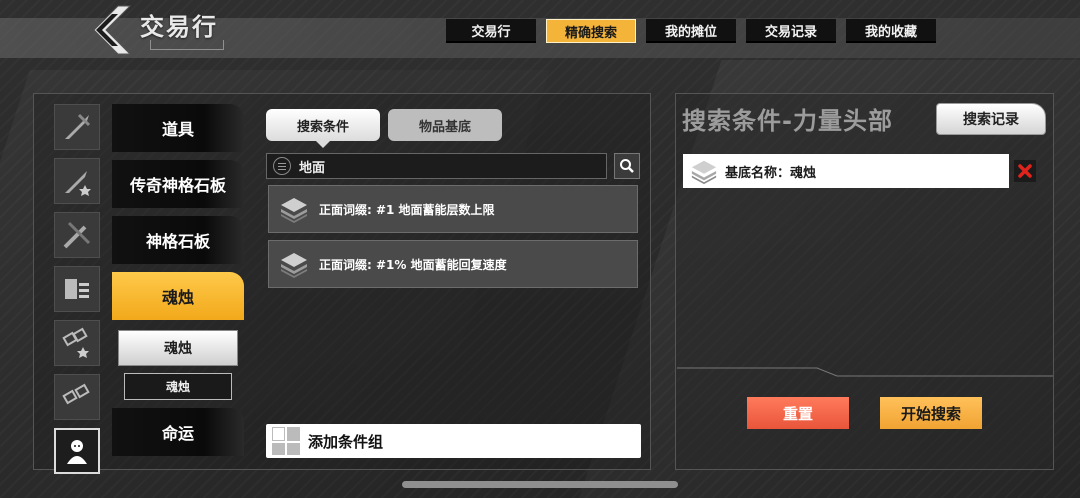 This screenshot has width=1080, height=498. Describe the element at coordinates (178, 240) in the screenshot. I see `category-divinity-slate: 神格石板` at that location.